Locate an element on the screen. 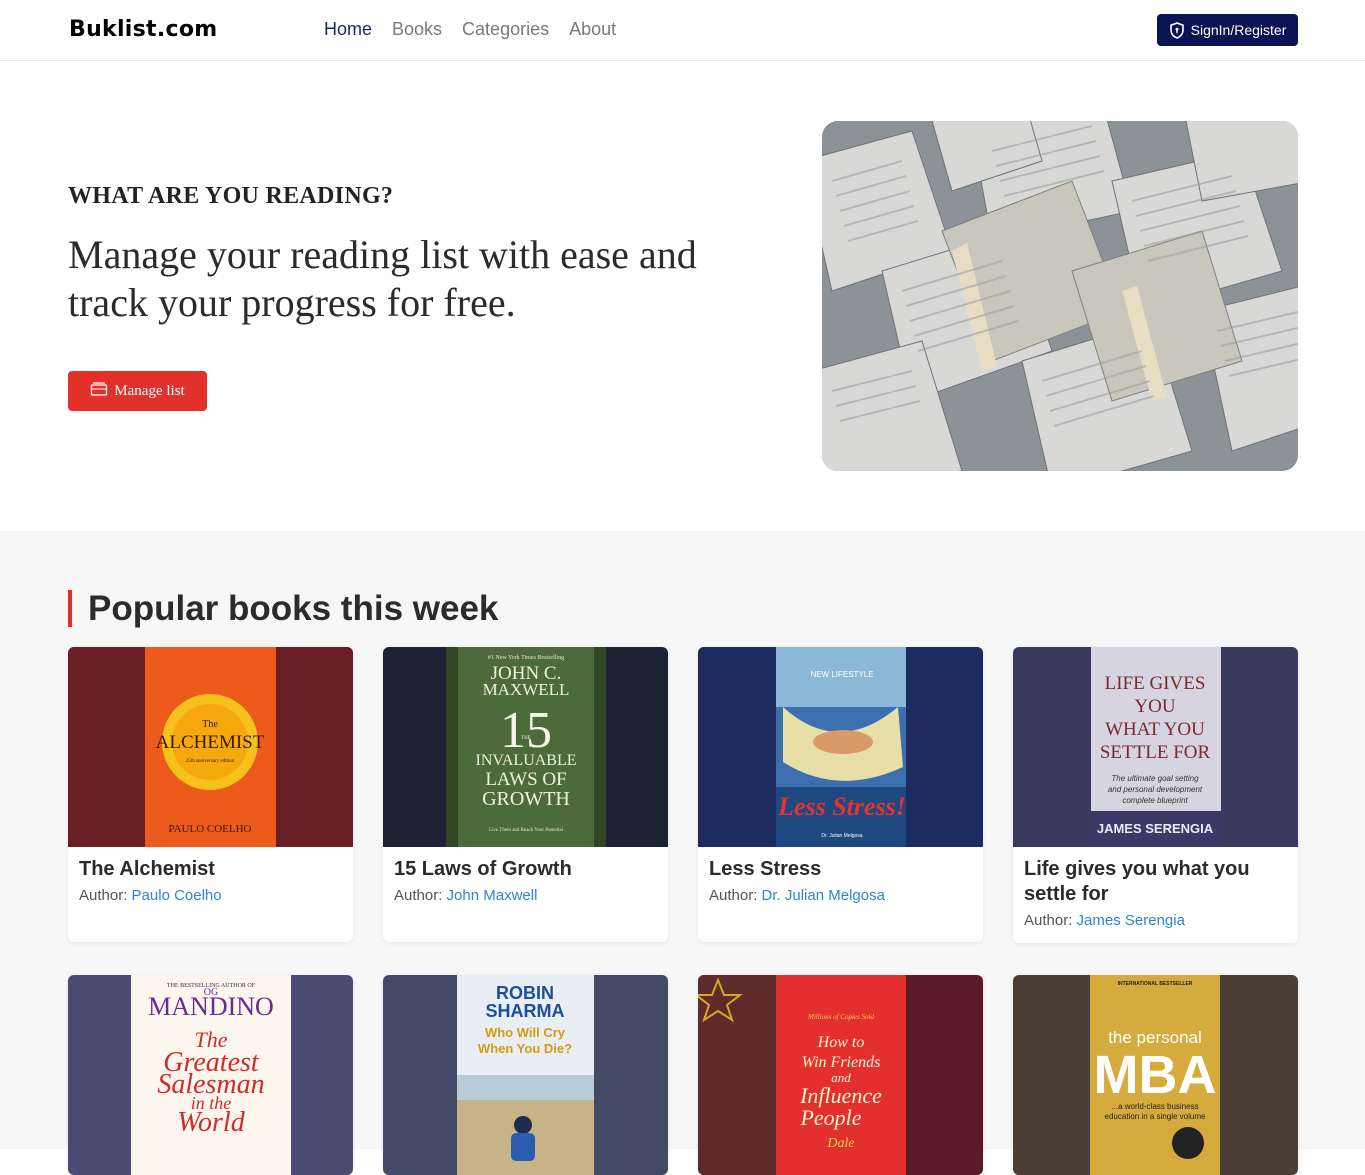  book-author-line: Author: Paulo Coelho is located at coordinates (211, 896).